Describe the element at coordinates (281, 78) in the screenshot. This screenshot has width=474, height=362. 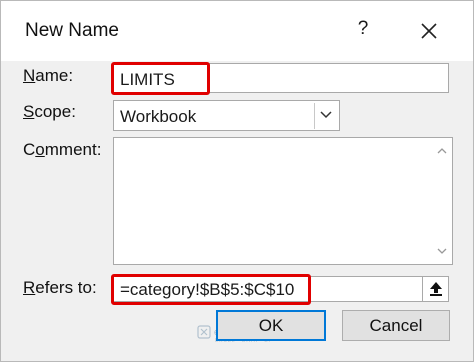
I see `name-input: LIMITS` at that location.